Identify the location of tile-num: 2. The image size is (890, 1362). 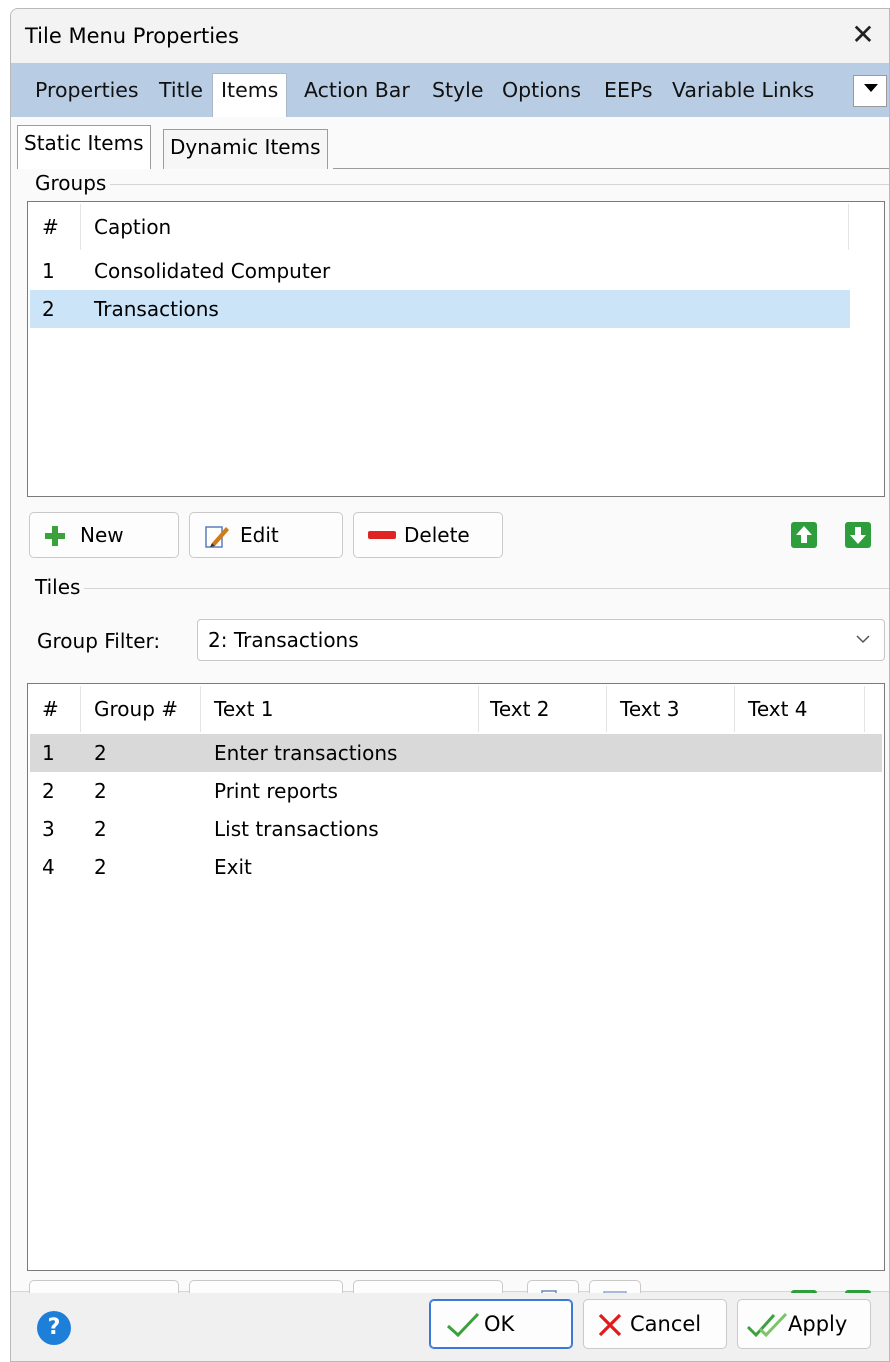
(48, 791).